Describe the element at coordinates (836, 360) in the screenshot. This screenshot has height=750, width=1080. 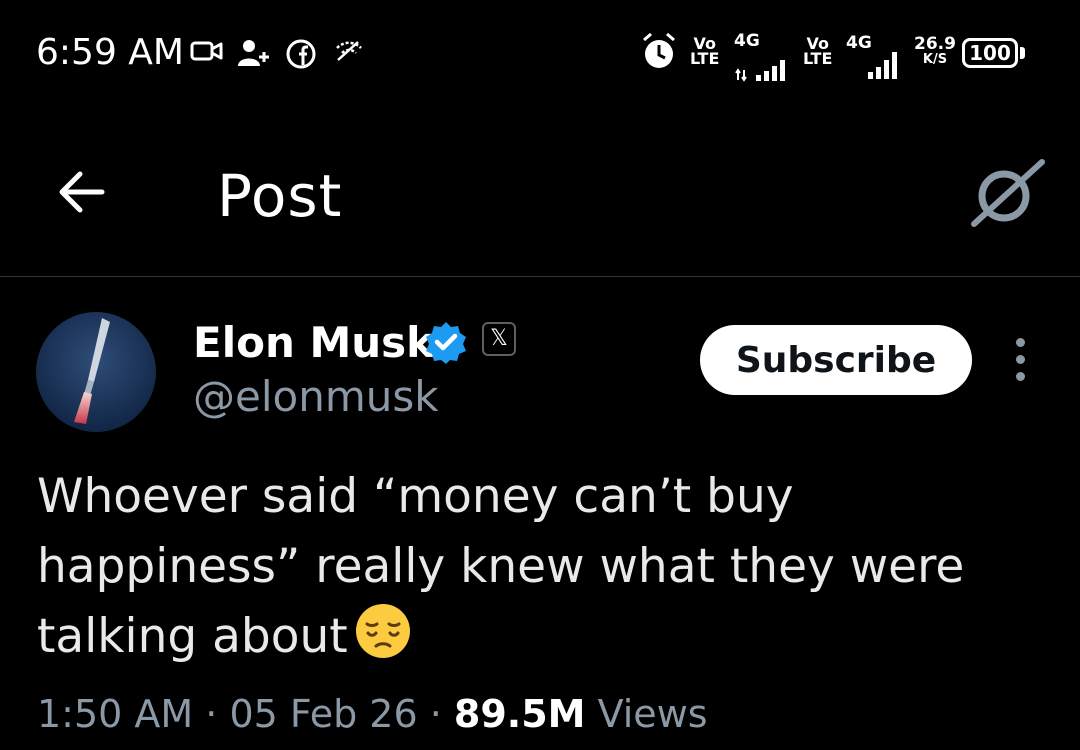
I see `subscribe-button: Subscribe` at that location.